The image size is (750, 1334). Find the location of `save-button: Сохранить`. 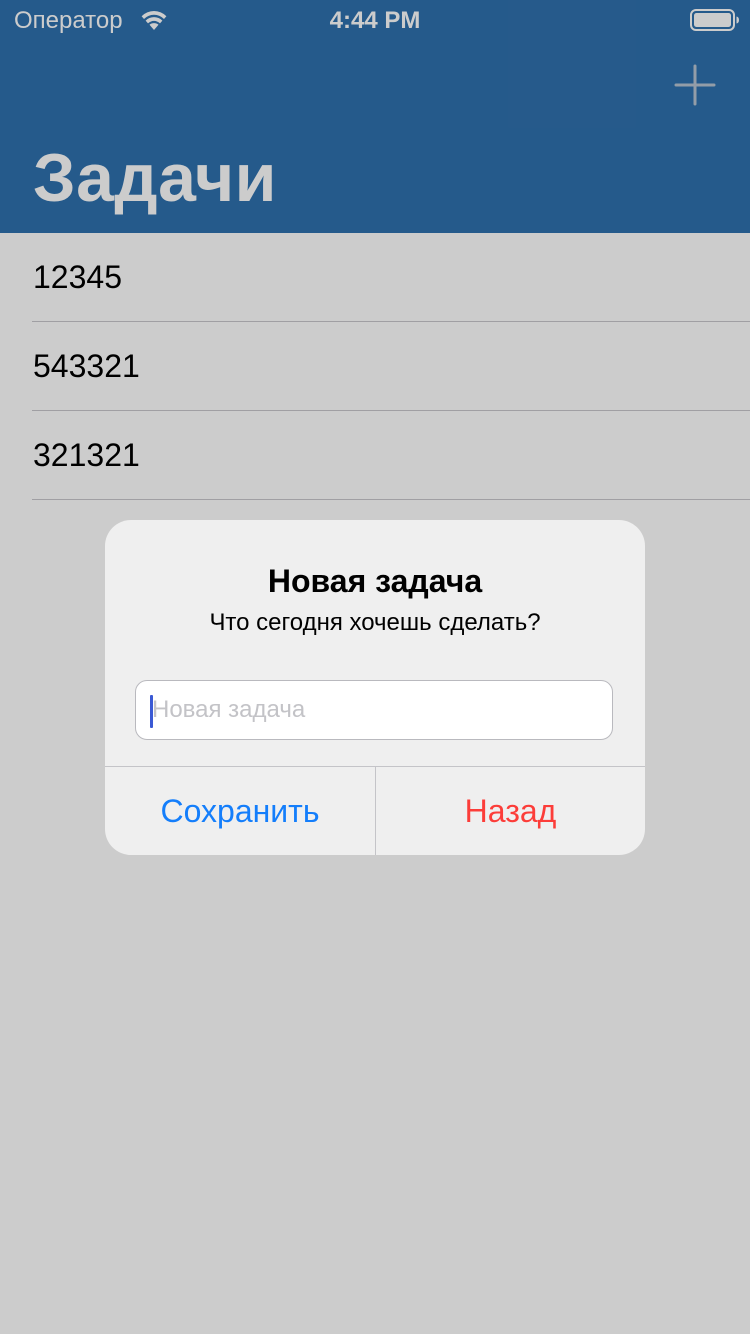

save-button: Сохранить is located at coordinates (240, 811).